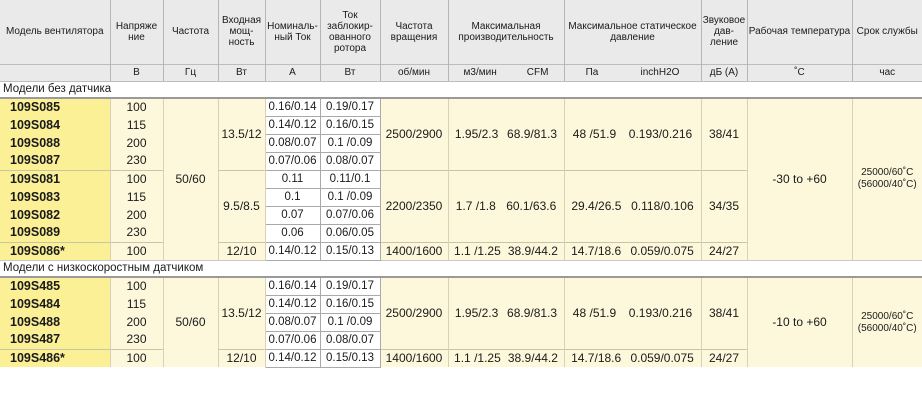 The width and height of the screenshot is (922, 405). I want to click on rated-current-cell: 0.16/0.14, so click(292, 107).